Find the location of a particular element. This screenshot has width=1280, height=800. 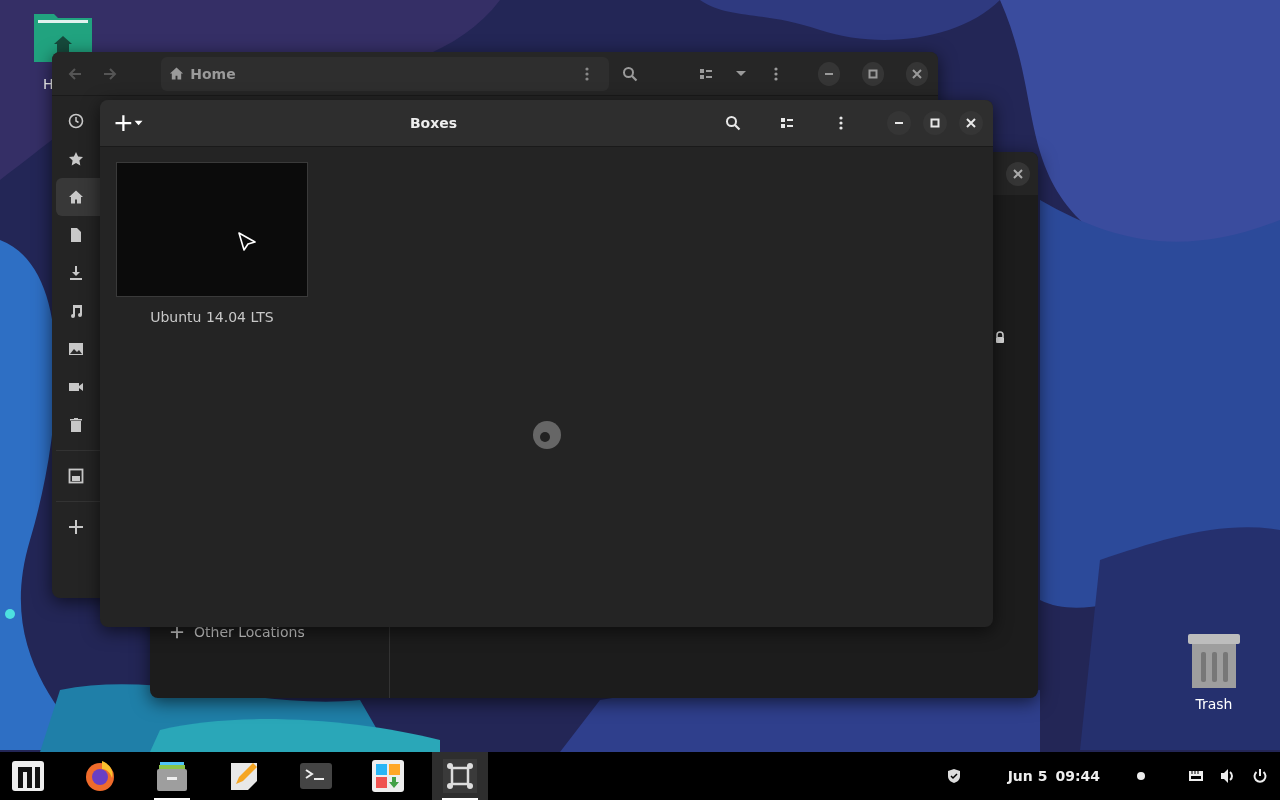

music-icon is located at coordinates (76, 311).